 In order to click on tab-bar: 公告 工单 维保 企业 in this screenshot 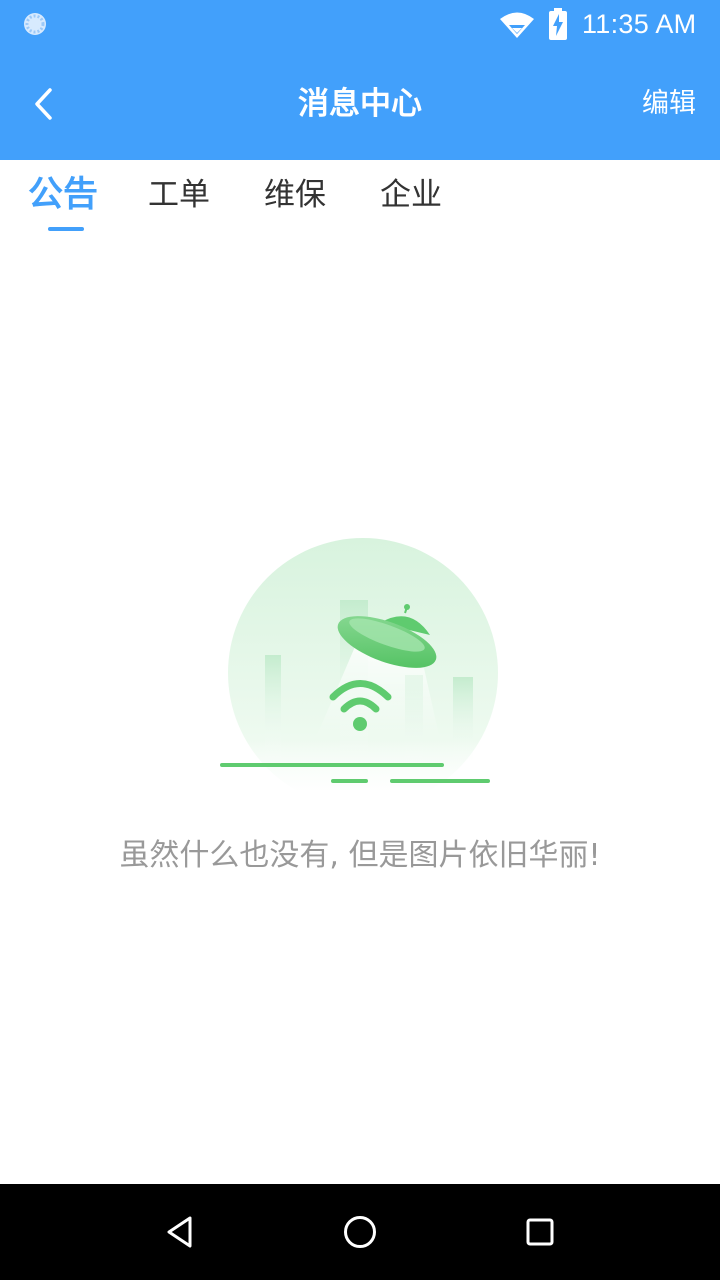, I will do `click(360, 200)`.